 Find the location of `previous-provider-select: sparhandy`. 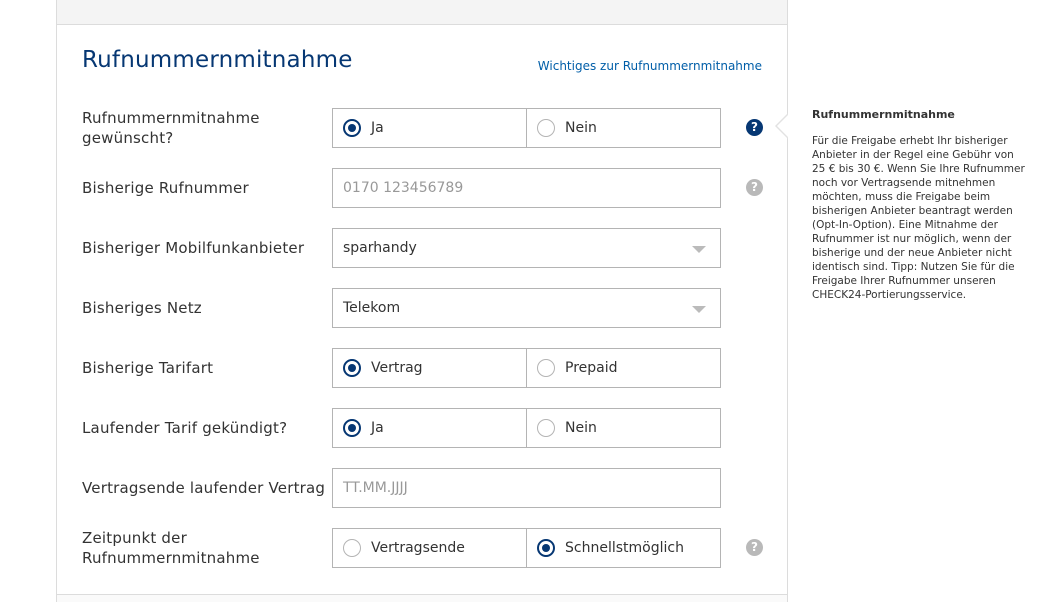

previous-provider-select: sparhandy is located at coordinates (526, 248).